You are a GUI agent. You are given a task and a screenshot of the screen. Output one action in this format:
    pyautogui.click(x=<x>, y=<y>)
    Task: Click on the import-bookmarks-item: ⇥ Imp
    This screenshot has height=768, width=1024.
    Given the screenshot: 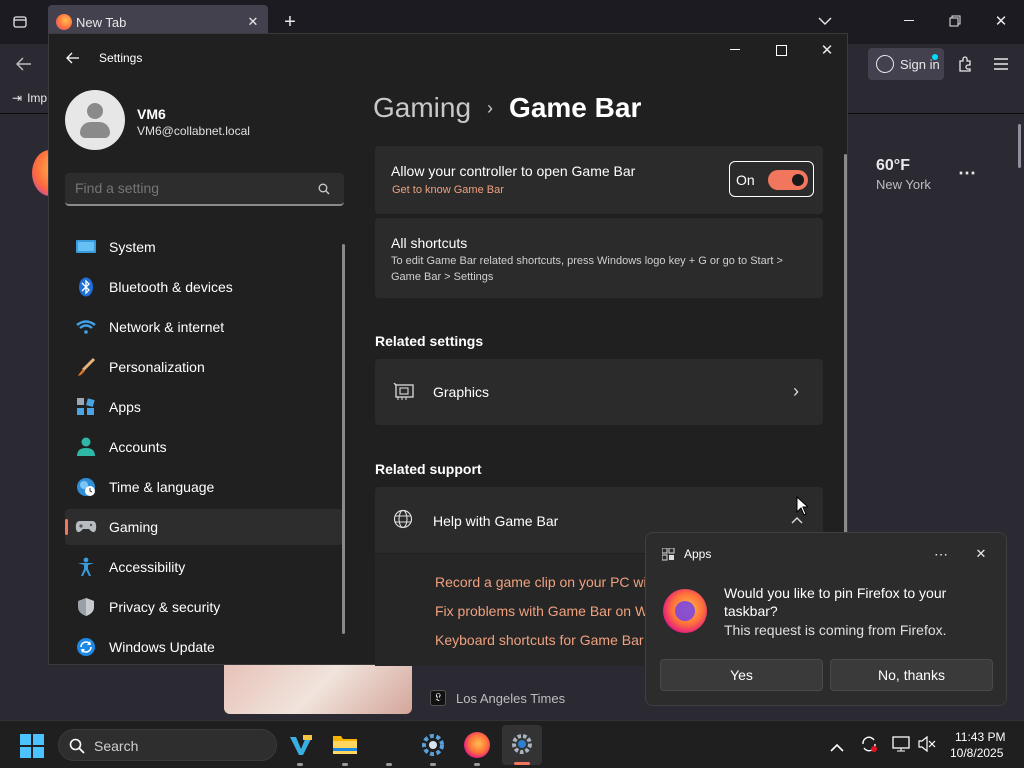 What is the action you would take?
    pyautogui.click(x=29, y=98)
    